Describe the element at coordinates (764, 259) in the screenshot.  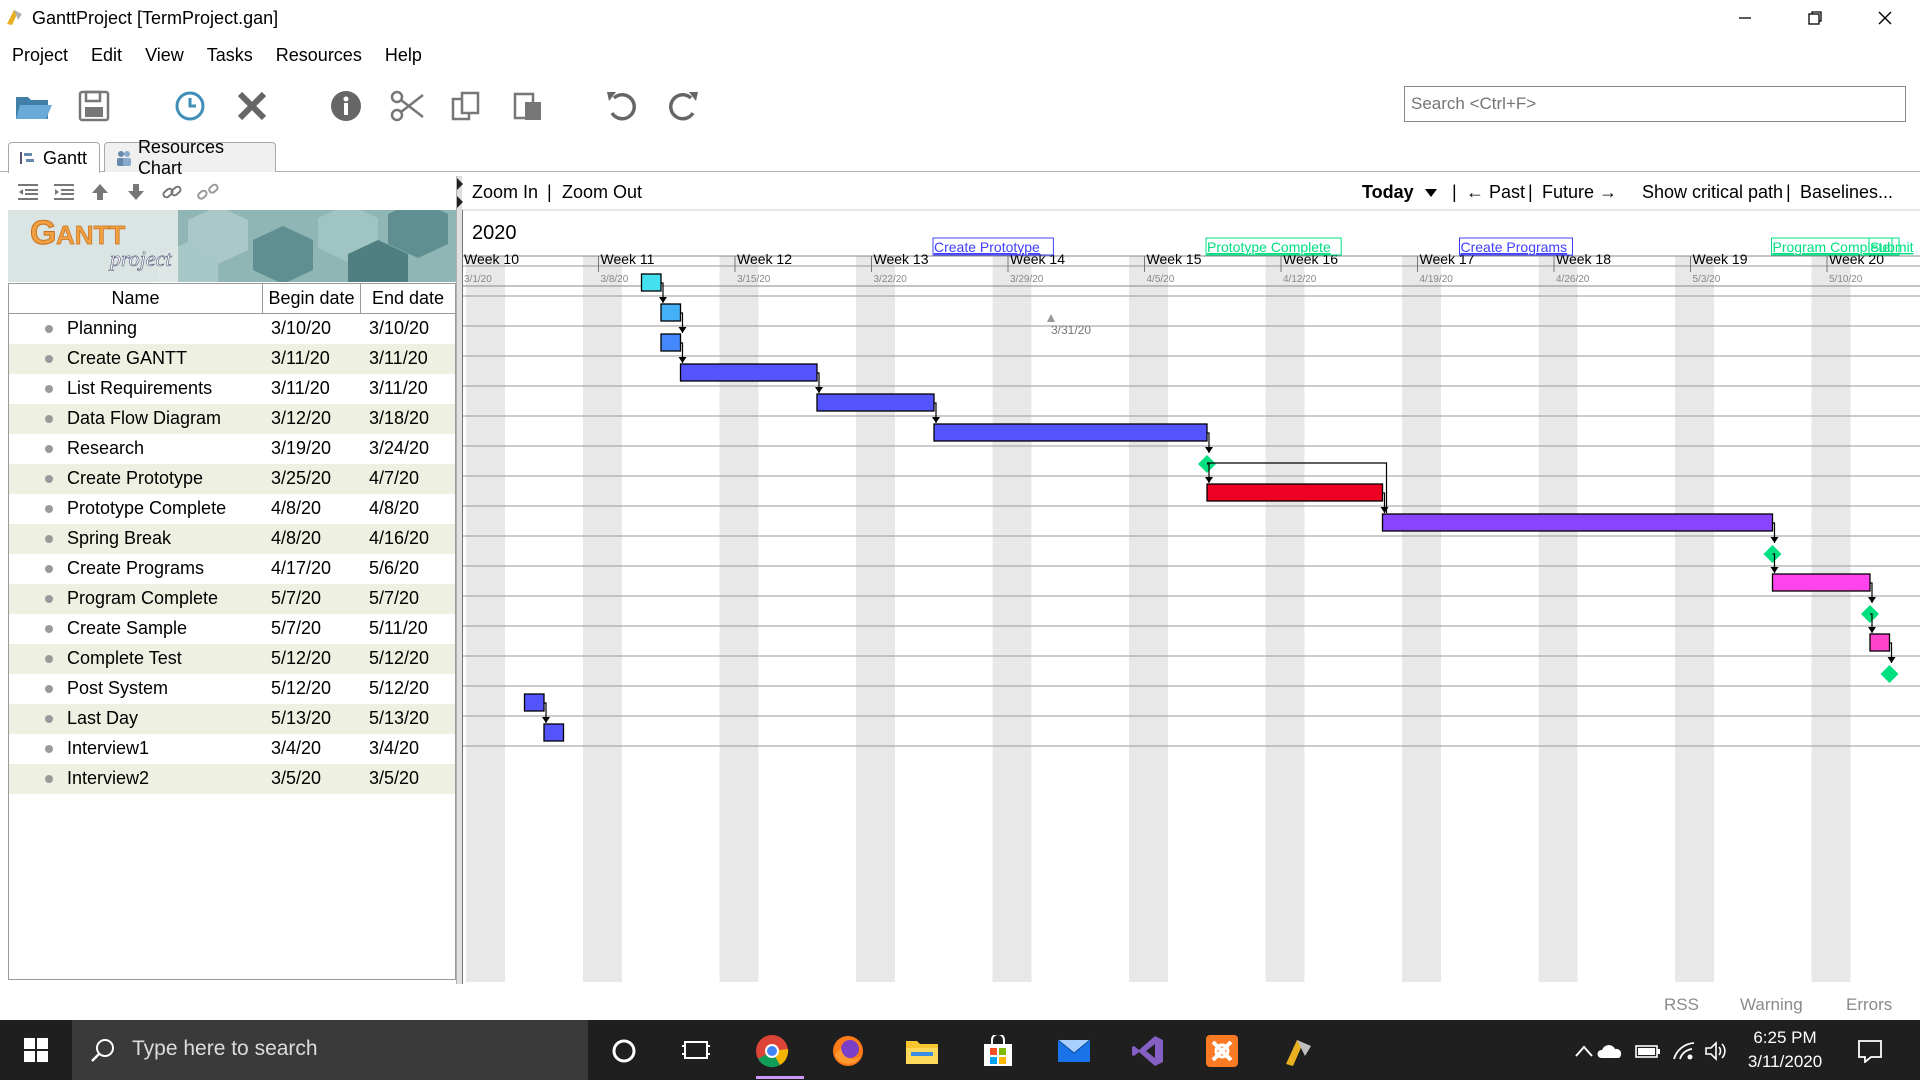
I see `week-label: Week 12` at that location.